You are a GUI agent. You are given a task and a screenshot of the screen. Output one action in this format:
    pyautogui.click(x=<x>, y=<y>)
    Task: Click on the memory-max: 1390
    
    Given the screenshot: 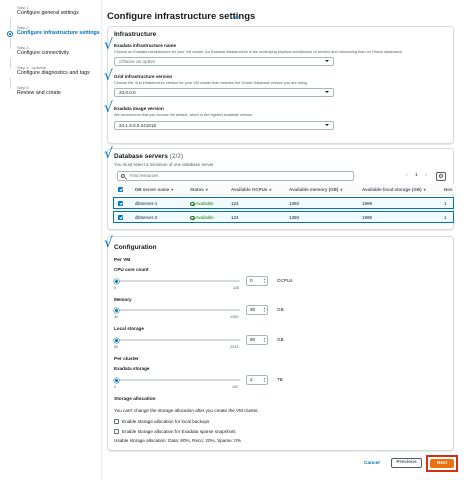 What is the action you would take?
    pyautogui.click(x=234, y=317)
    